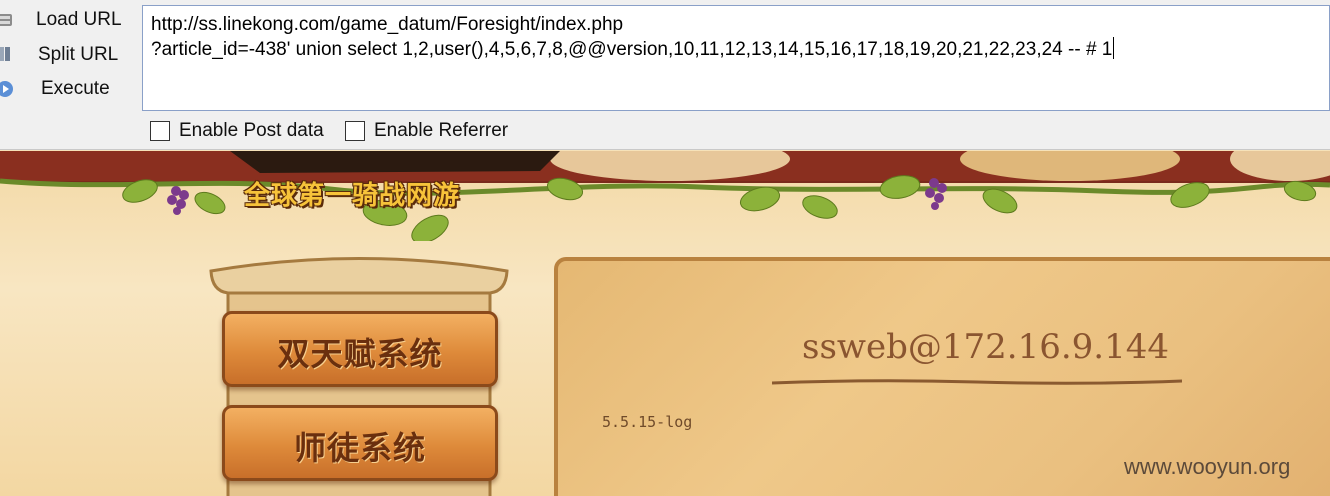 This screenshot has height=496, width=1330. What do you see at coordinates (78, 54) in the screenshot?
I see `split-url-label: Split URL` at bounding box center [78, 54].